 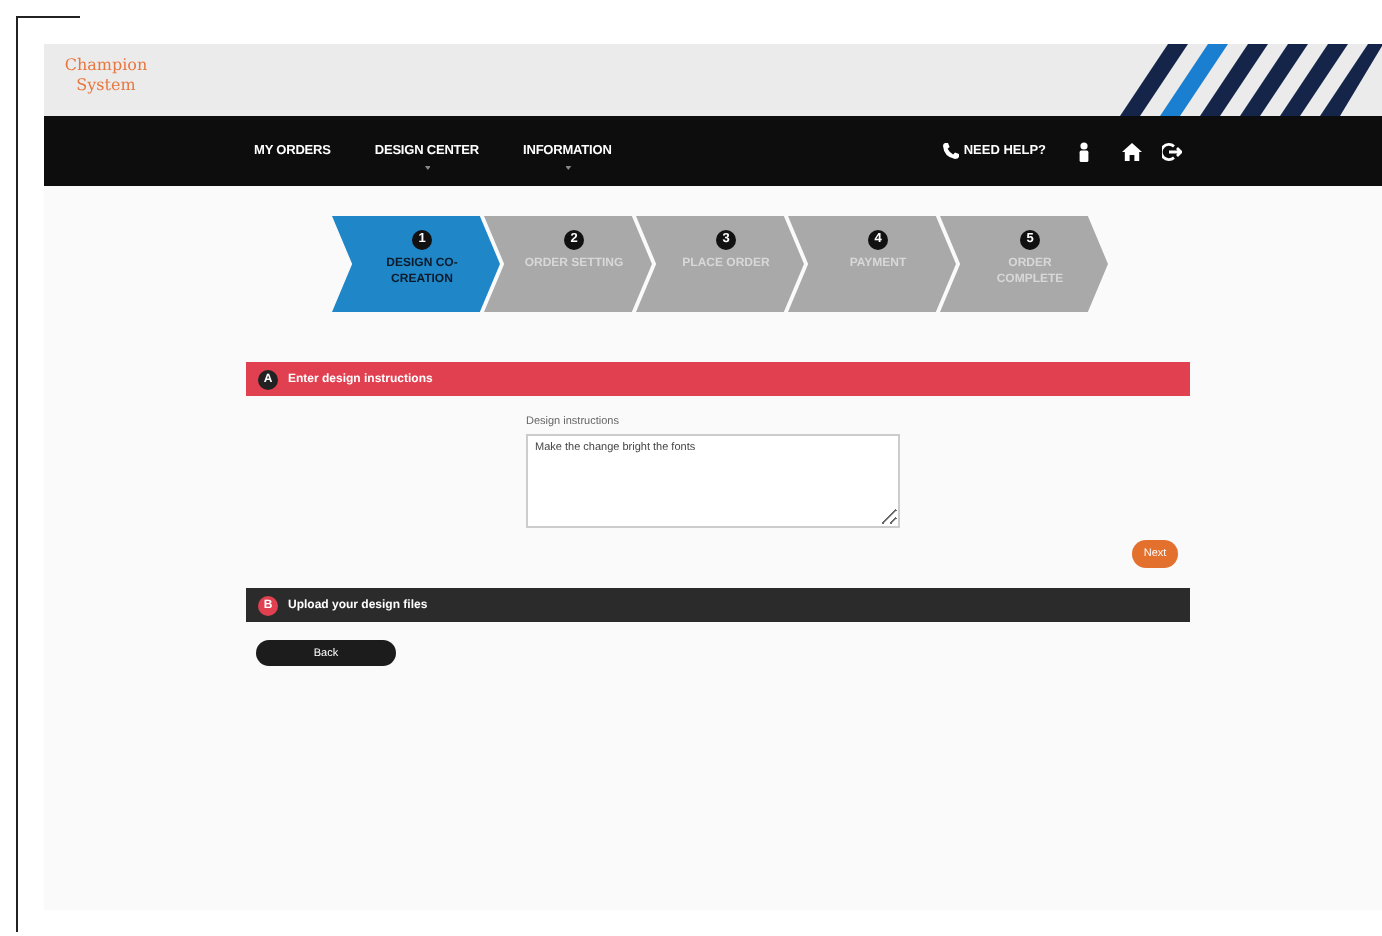 What do you see at coordinates (950, 151) in the screenshot?
I see `phone-icon` at bounding box center [950, 151].